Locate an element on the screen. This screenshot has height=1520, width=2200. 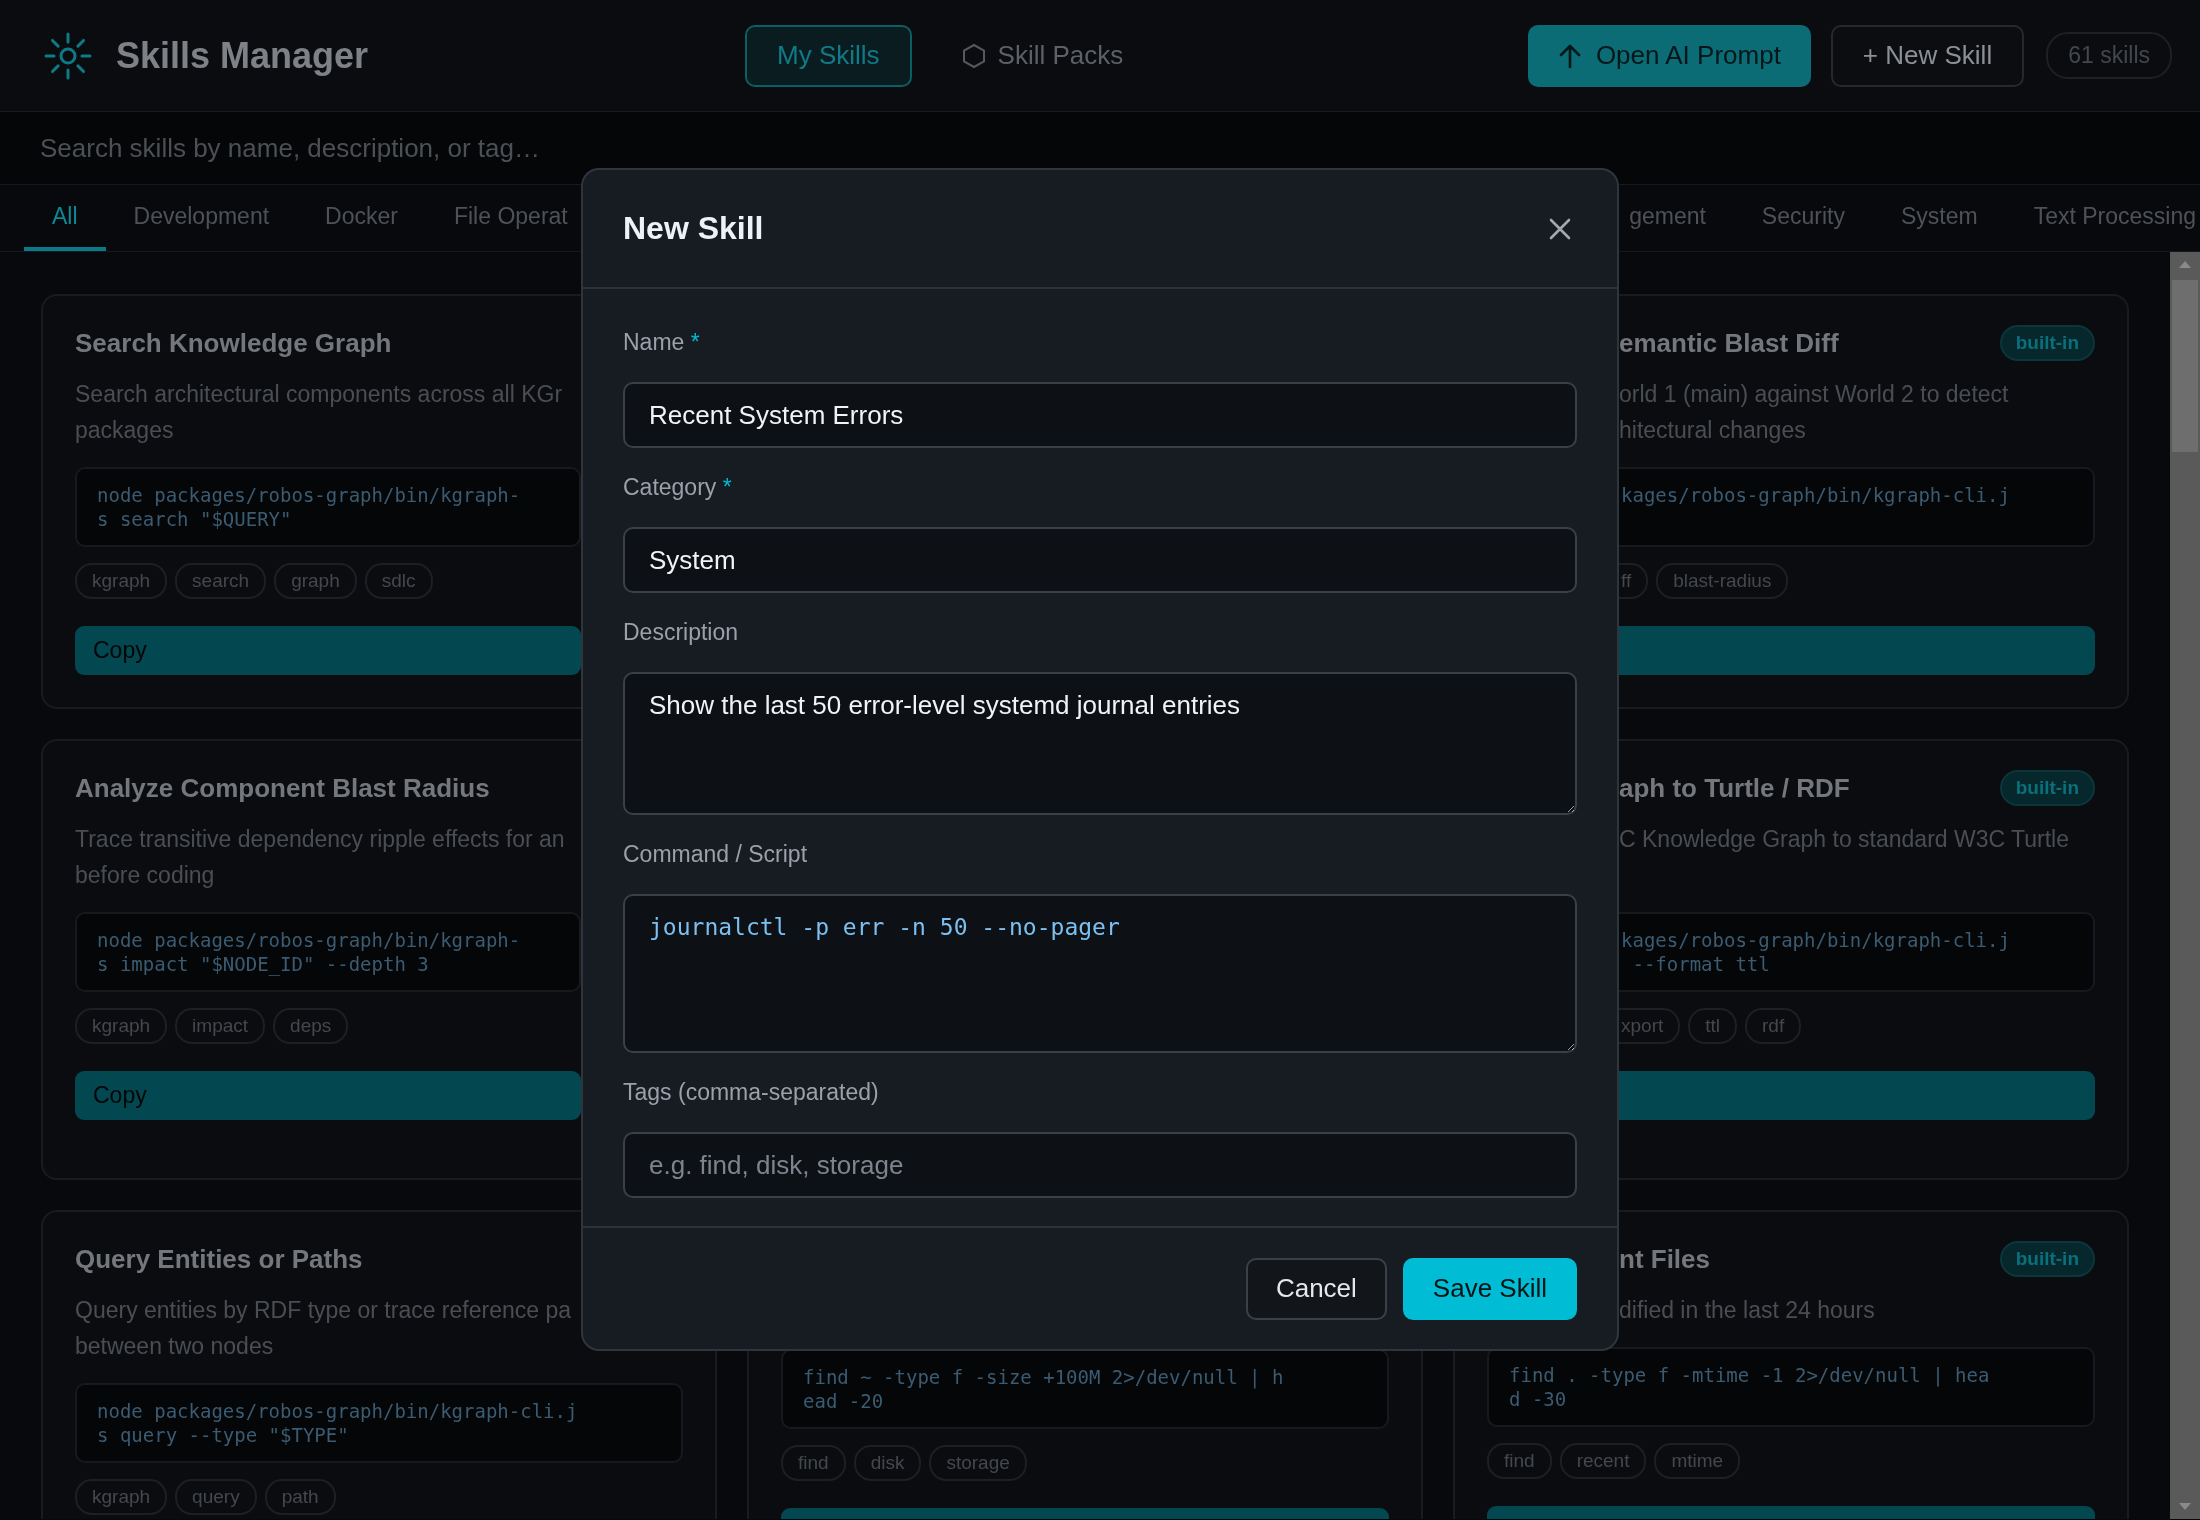
category-tab: gement is located at coordinates (1667, 218).